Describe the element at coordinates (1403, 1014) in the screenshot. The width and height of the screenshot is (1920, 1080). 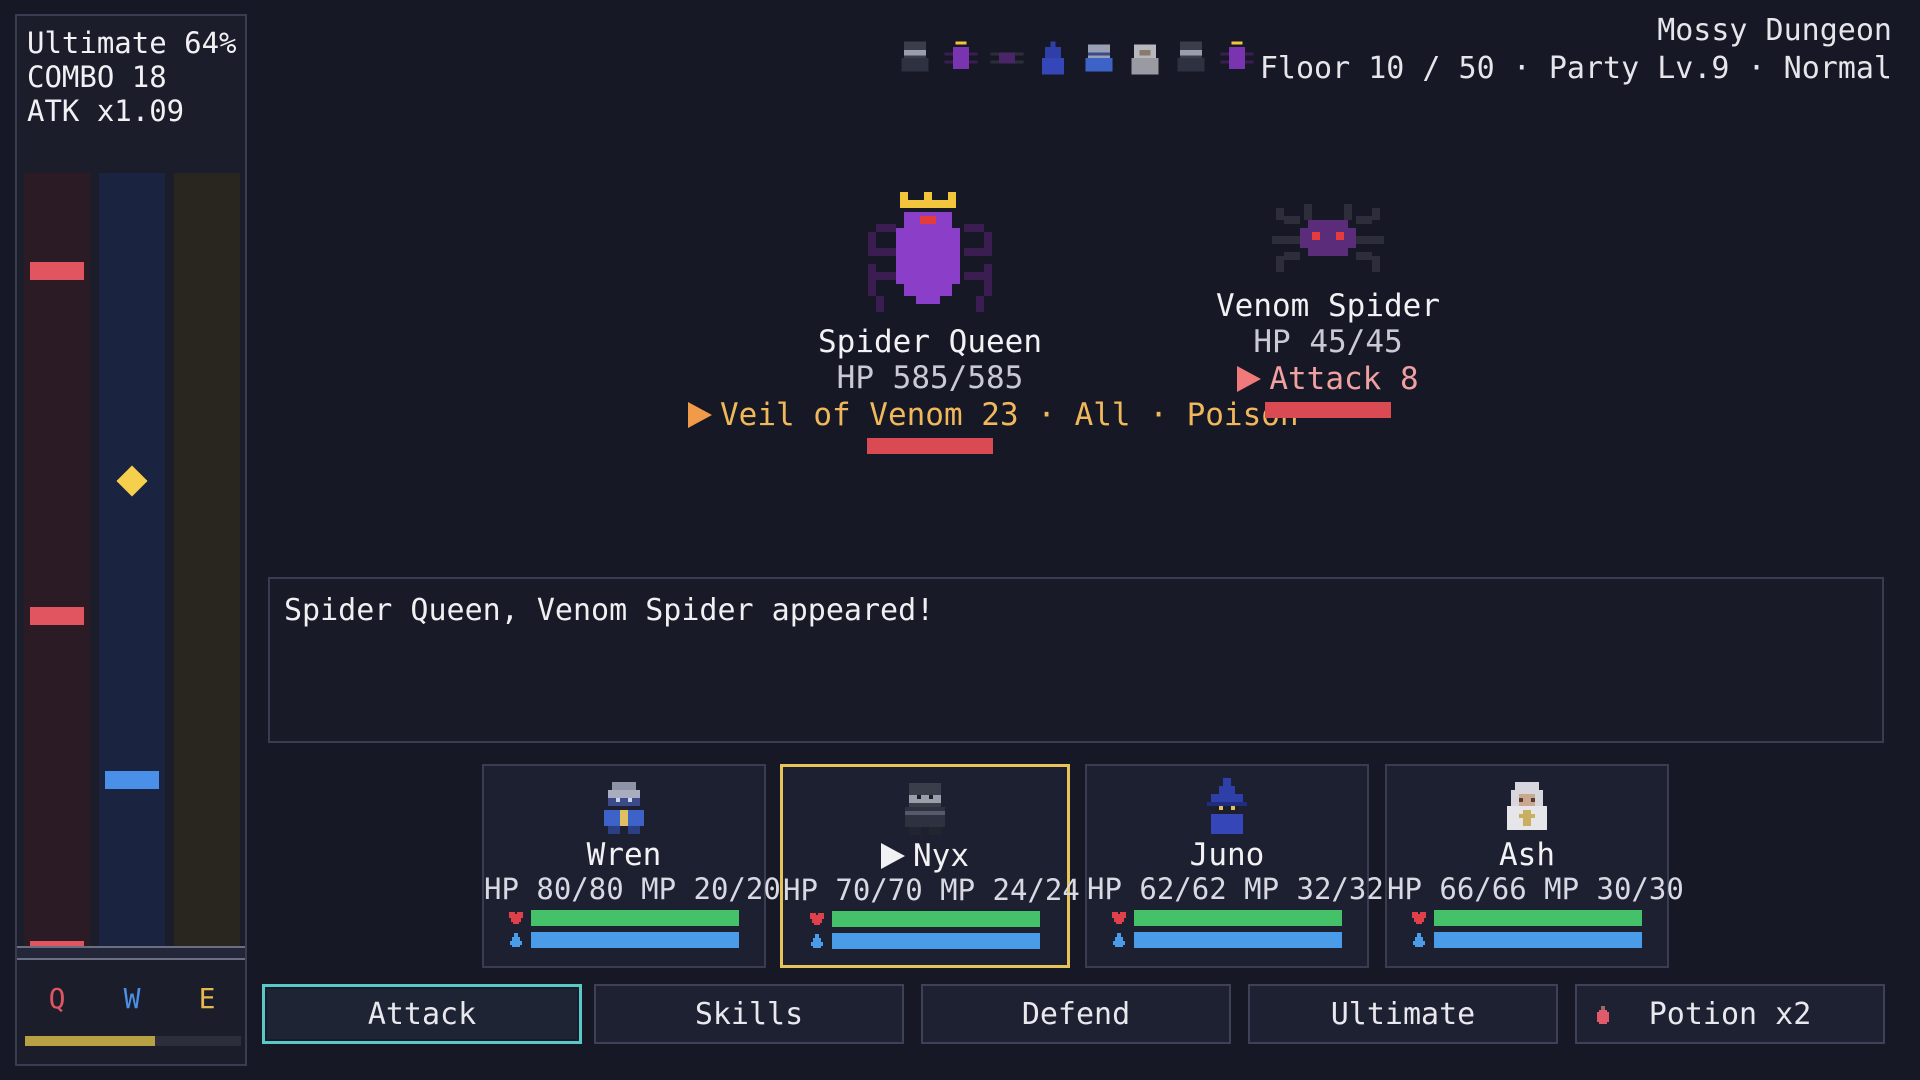
I see `ultimate-button: Ultimate` at that location.